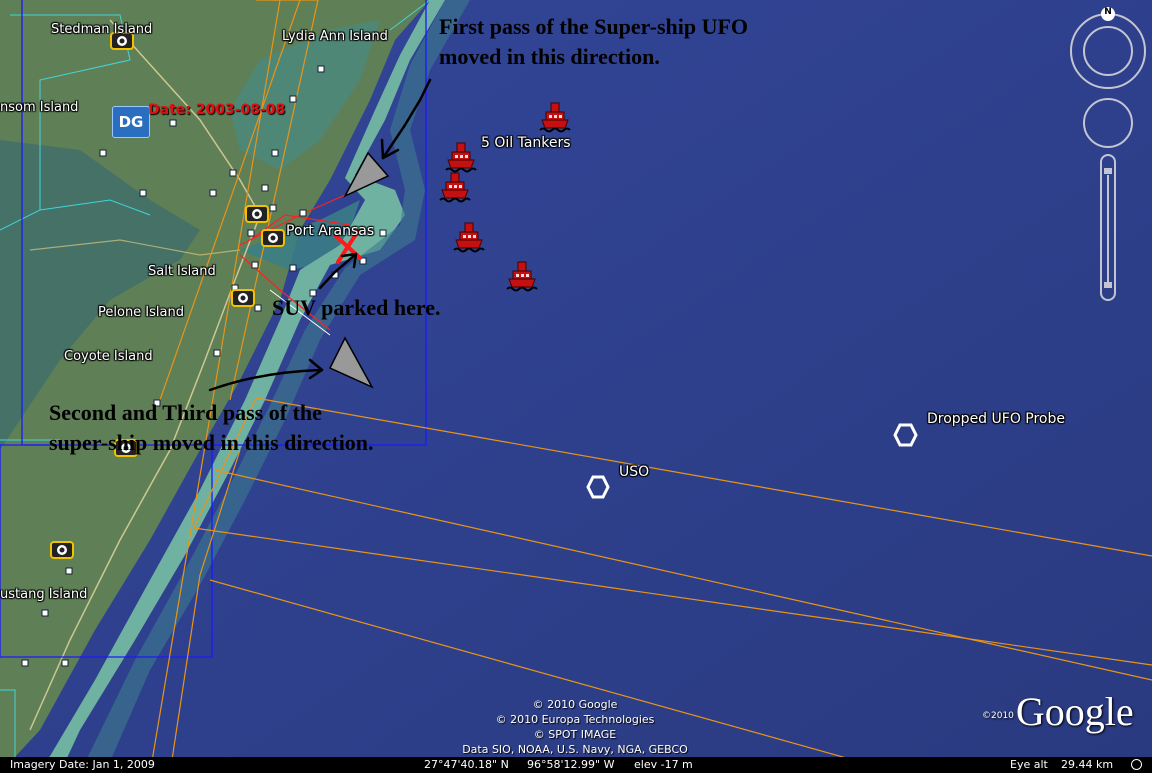 The height and width of the screenshot is (773, 1152). Describe the element at coordinates (575, 719) in the screenshot. I see `credit-line: © 2010 Europa Technologies` at that location.